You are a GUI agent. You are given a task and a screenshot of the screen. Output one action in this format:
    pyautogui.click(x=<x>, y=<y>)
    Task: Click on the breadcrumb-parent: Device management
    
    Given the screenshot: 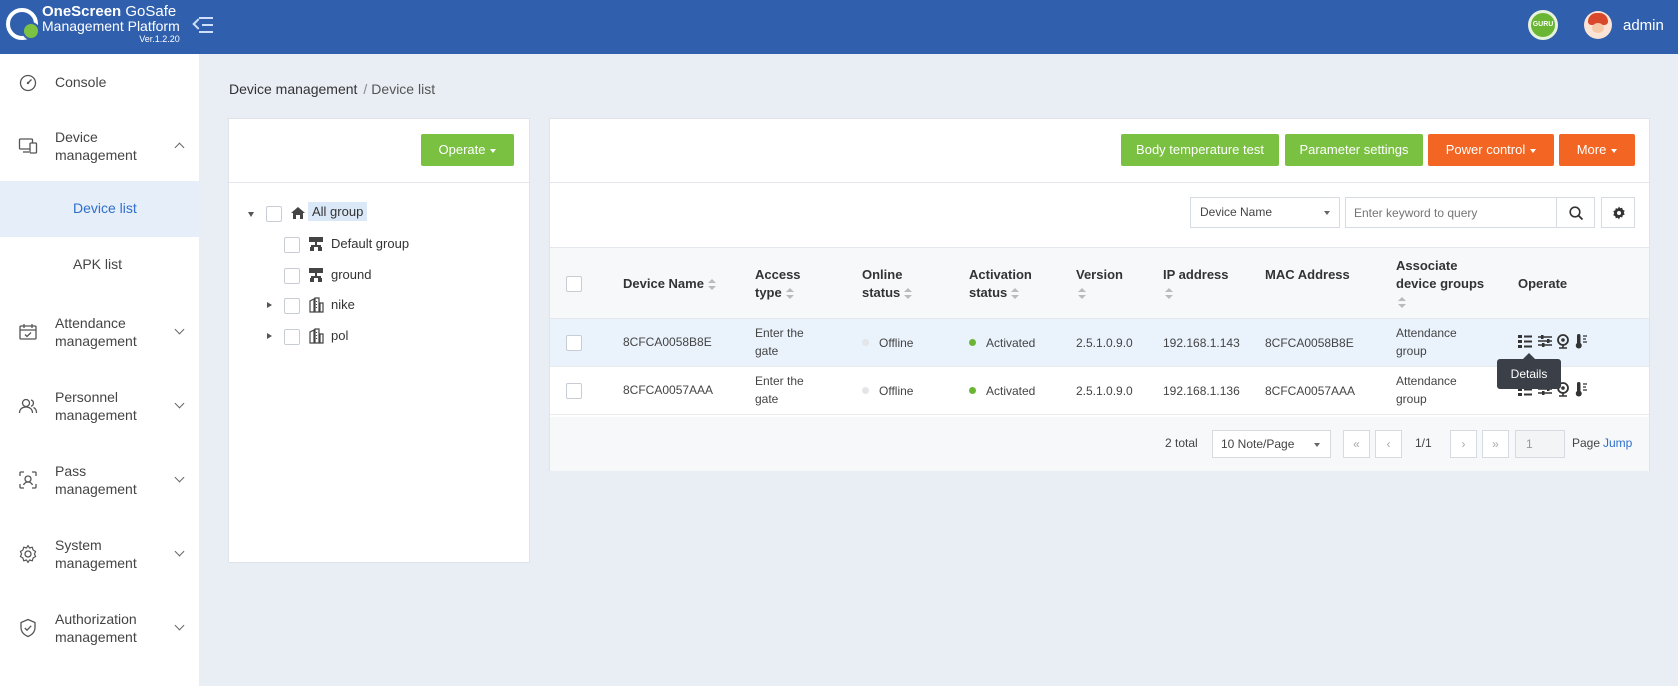 What is the action you would take?
    pyautogui.click(x=293, y=89)
    